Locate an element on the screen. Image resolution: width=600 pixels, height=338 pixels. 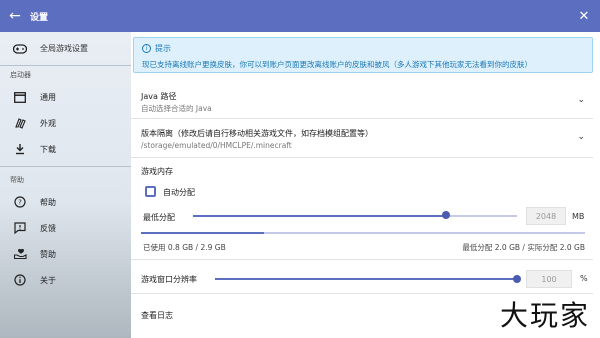
resolution-value-input: 100 is located at coordinates (549, 279).